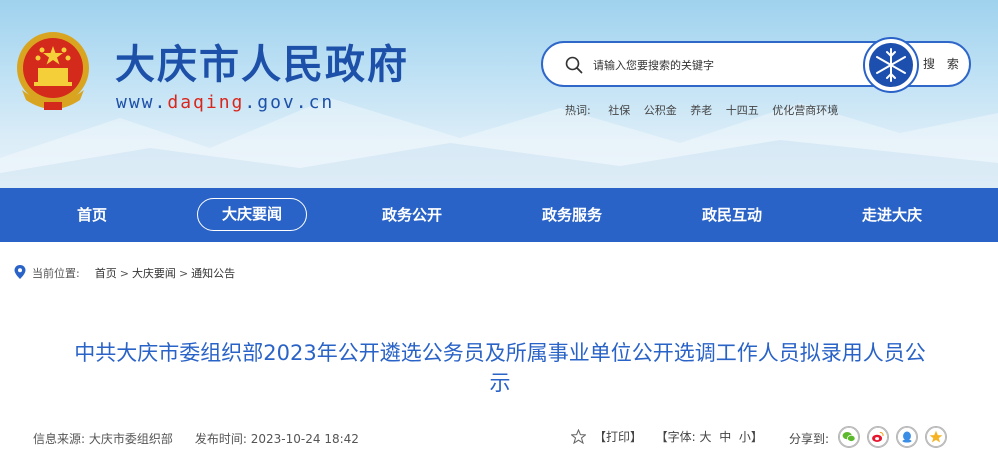 This screenshot has height=451, width=998. What do you see at coordinates (732, 215) in the screenshot?
I see `nav-item-interaction: 政民互动` at bounding box center [732, 215].